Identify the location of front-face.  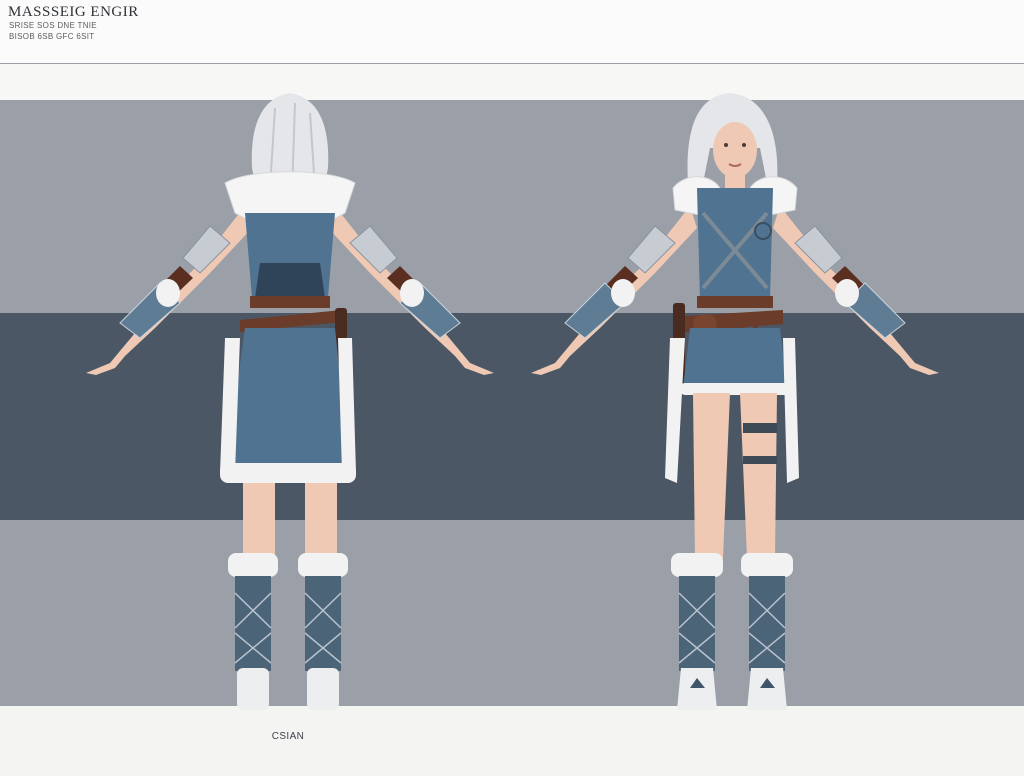
(735, 156).